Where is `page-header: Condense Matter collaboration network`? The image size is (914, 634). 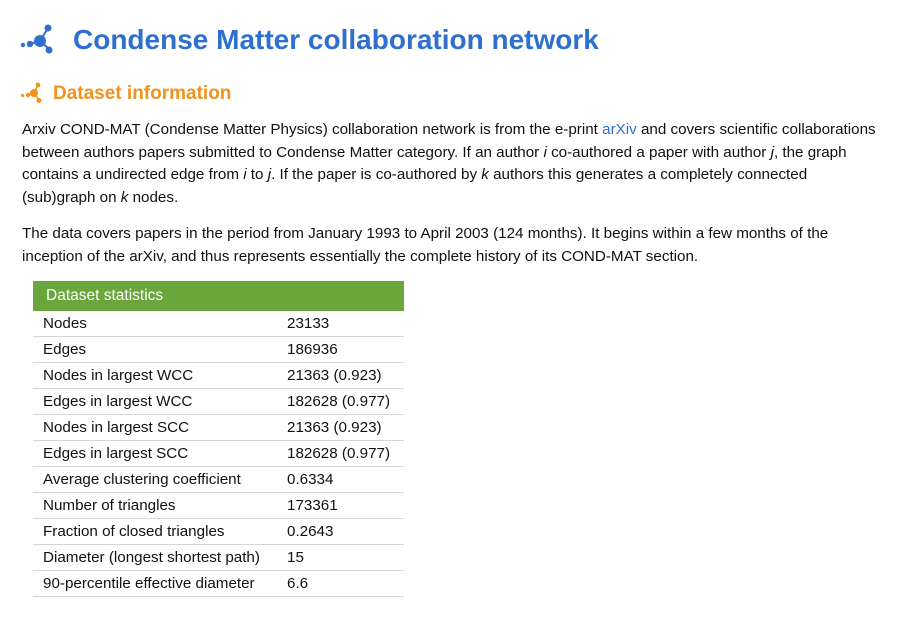 page-header: Condense Matter collaboration network is located at coordinates (309, 40).